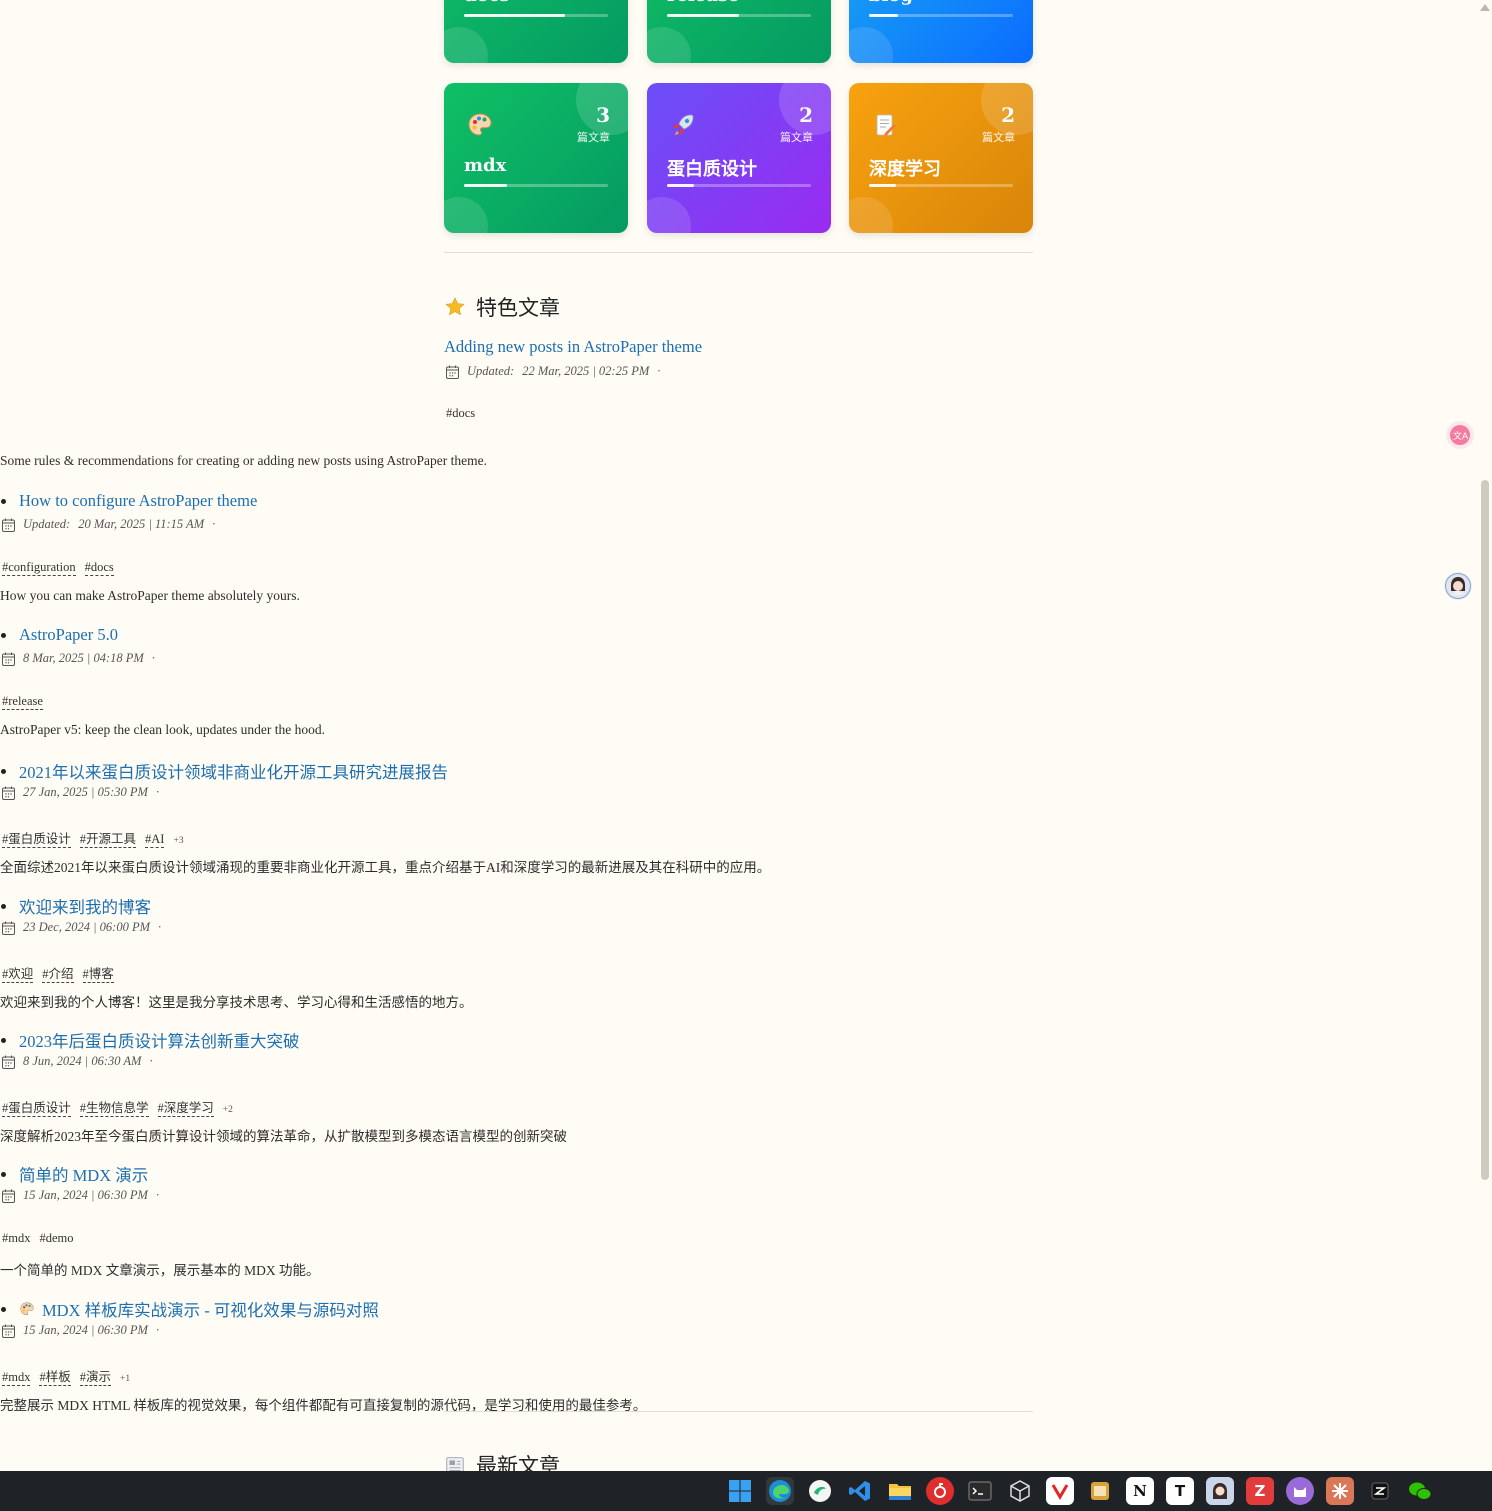  What do you see at coordinates (1220, 1491) in the screenshot?
I see `avatar-app-icon` at bounding box center [1220, 1491].